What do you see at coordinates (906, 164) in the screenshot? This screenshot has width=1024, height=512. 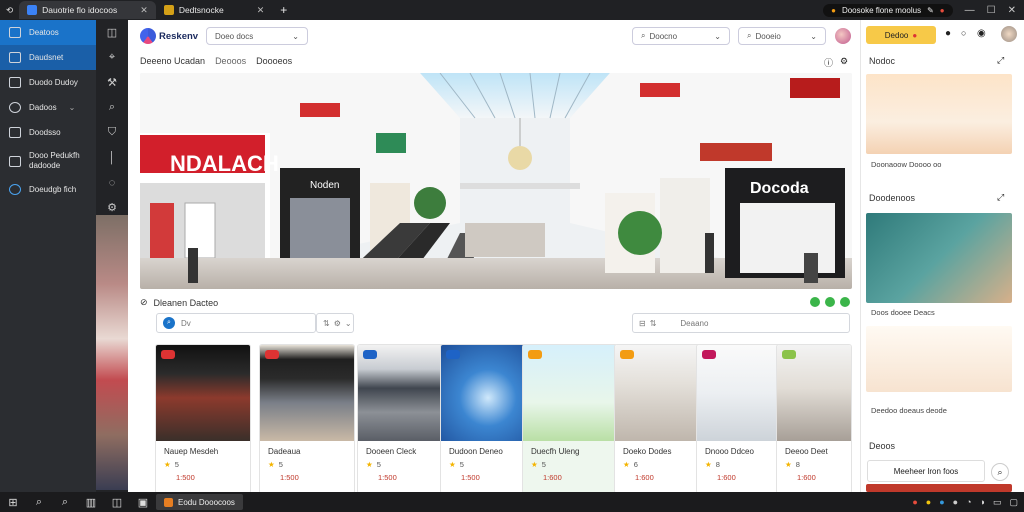 I see `panel-caption: Doonaoow Doooo oo` at bounding box center [906, 164].